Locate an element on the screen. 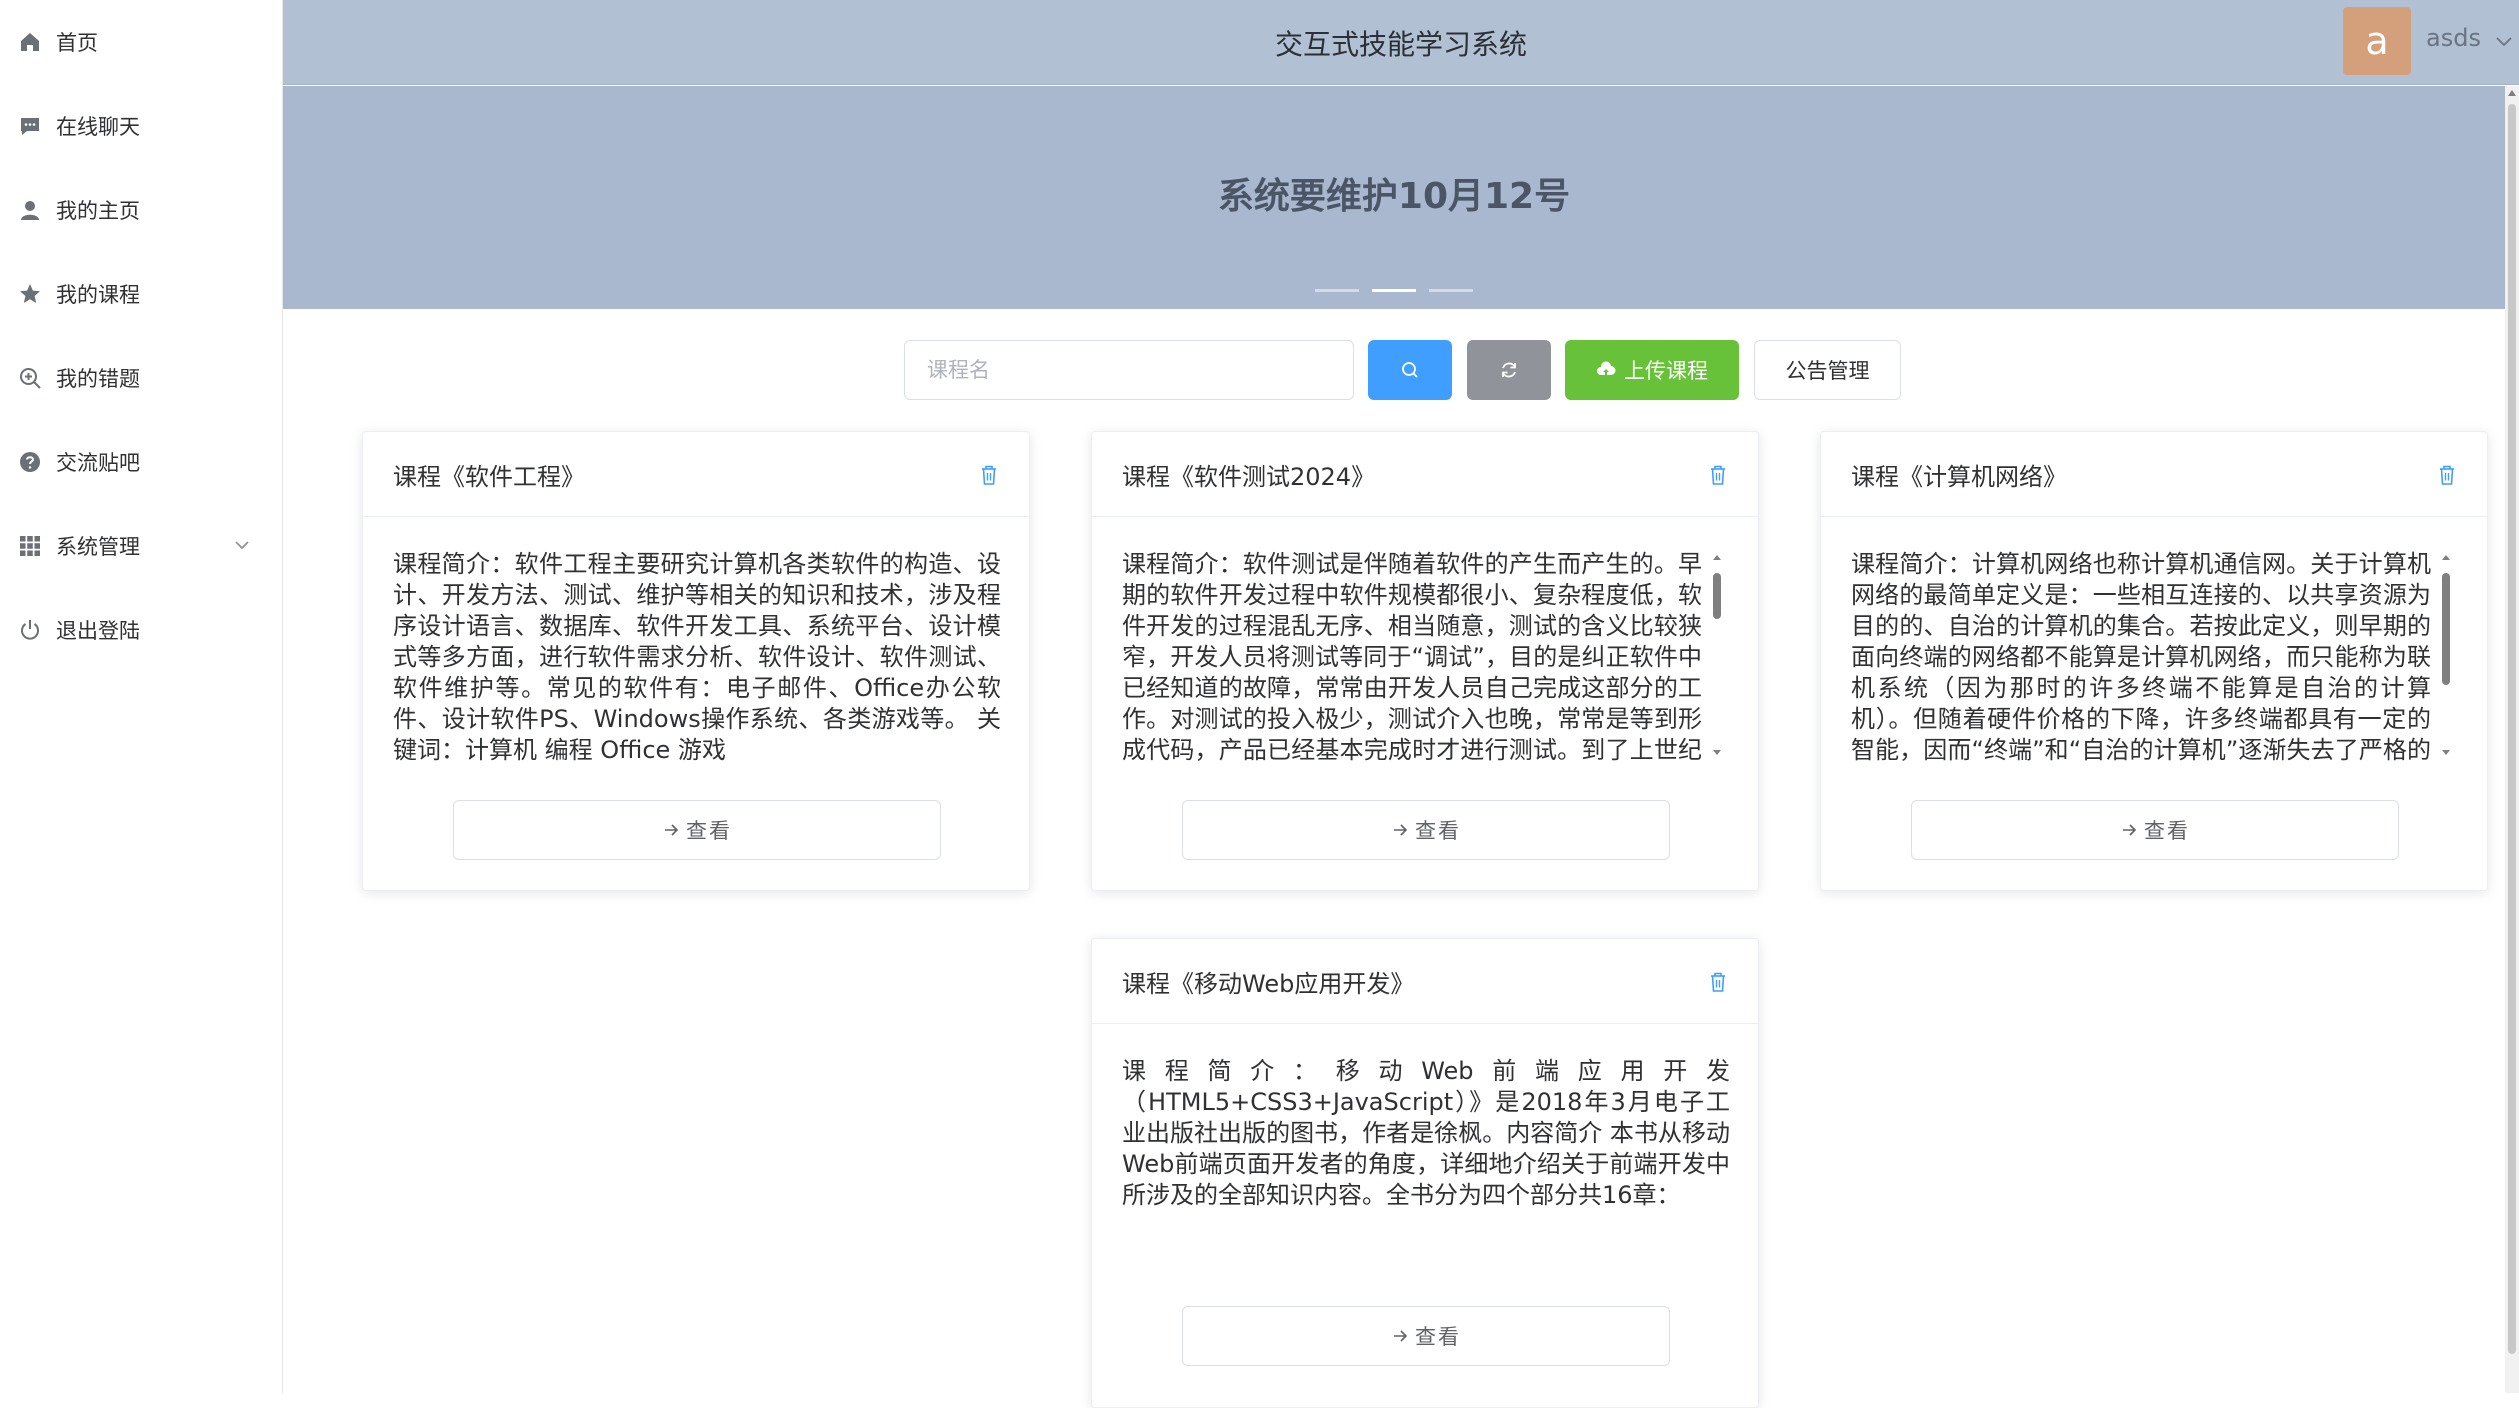  sidebar-item-label: 我的错题 is located at coordinates (98, 379).